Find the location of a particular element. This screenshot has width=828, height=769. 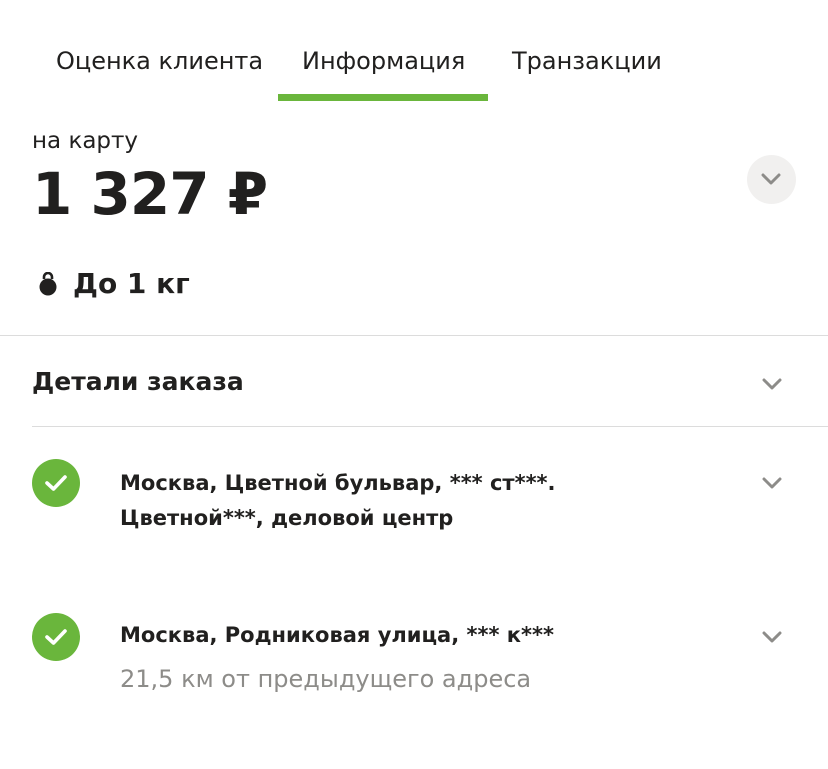

address-line-1: Москва, Родниковая улица, *** к*** is located at coordinates (337, 635).